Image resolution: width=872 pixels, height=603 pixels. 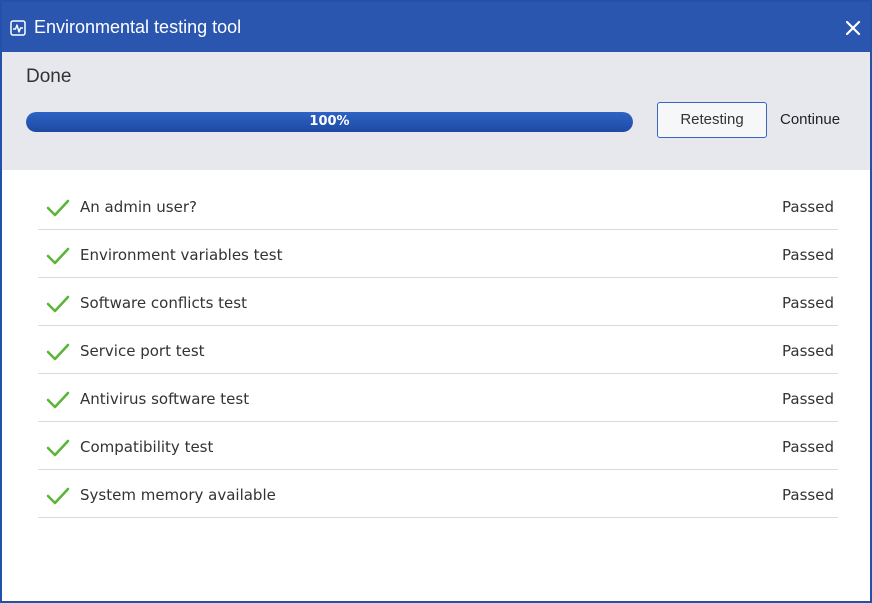 What do you see at coordinates (436, 27) in the screenshot?
I see `title-bar: Environmental testing tool` at bounding box center [436, 27].